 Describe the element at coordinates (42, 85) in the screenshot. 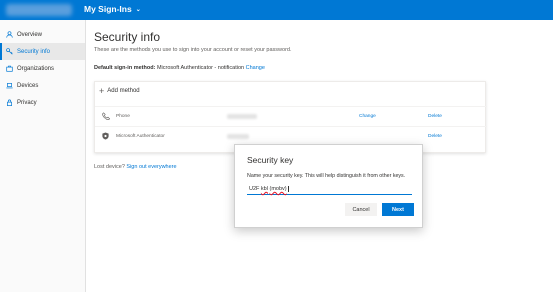

I see `sidebar-item-devices: Devices` at that location.